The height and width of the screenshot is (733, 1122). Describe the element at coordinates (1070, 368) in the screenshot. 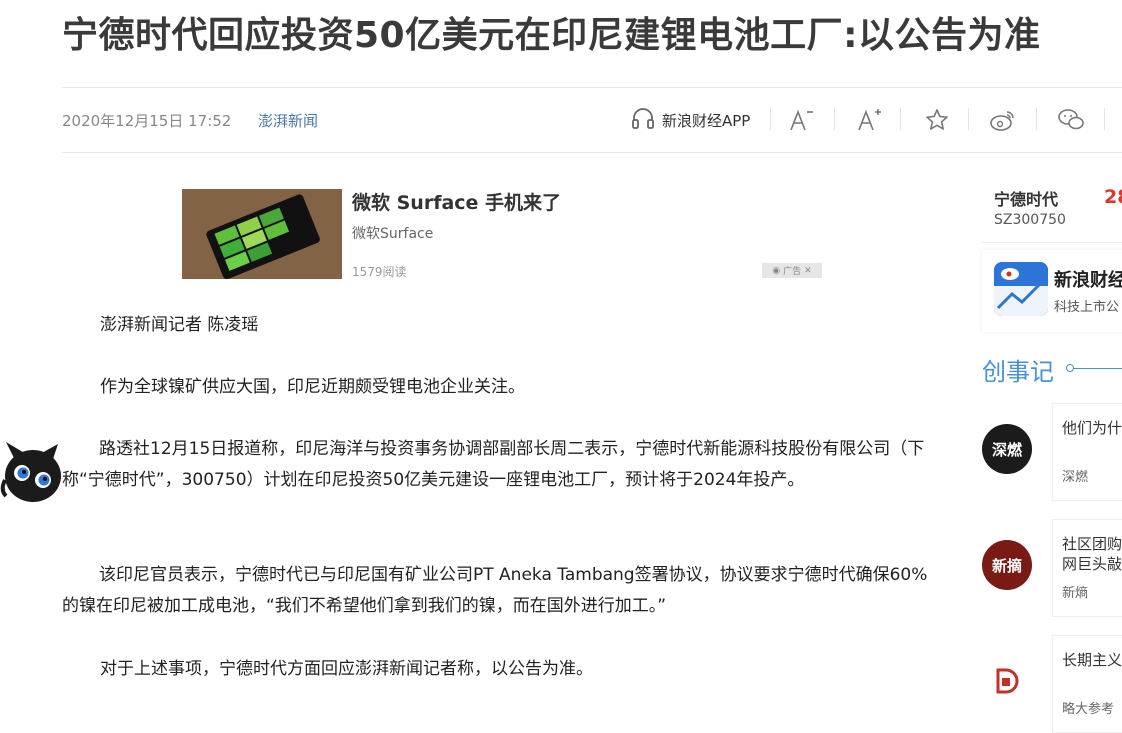

I see `section-dot-icon` at that location.